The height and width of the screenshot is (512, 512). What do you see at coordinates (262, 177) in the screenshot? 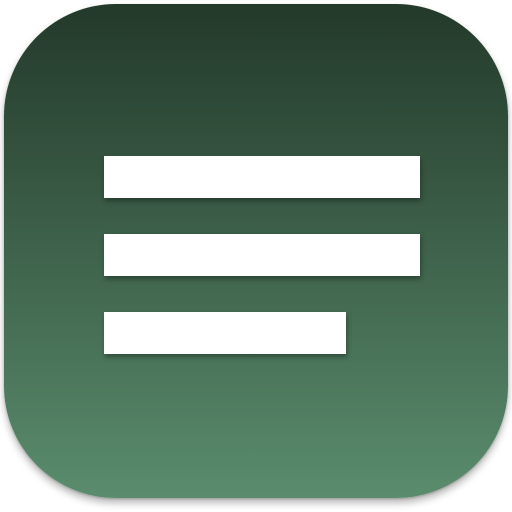
I see `text-line-1-icon` at bounding box center [262, 177].